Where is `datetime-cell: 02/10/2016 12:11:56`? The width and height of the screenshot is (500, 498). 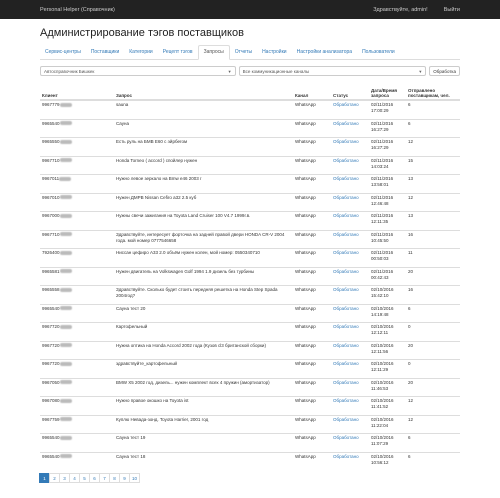
datetime-cell: 02/10/2016 12:11:56 is located at coordinates (387, 350).